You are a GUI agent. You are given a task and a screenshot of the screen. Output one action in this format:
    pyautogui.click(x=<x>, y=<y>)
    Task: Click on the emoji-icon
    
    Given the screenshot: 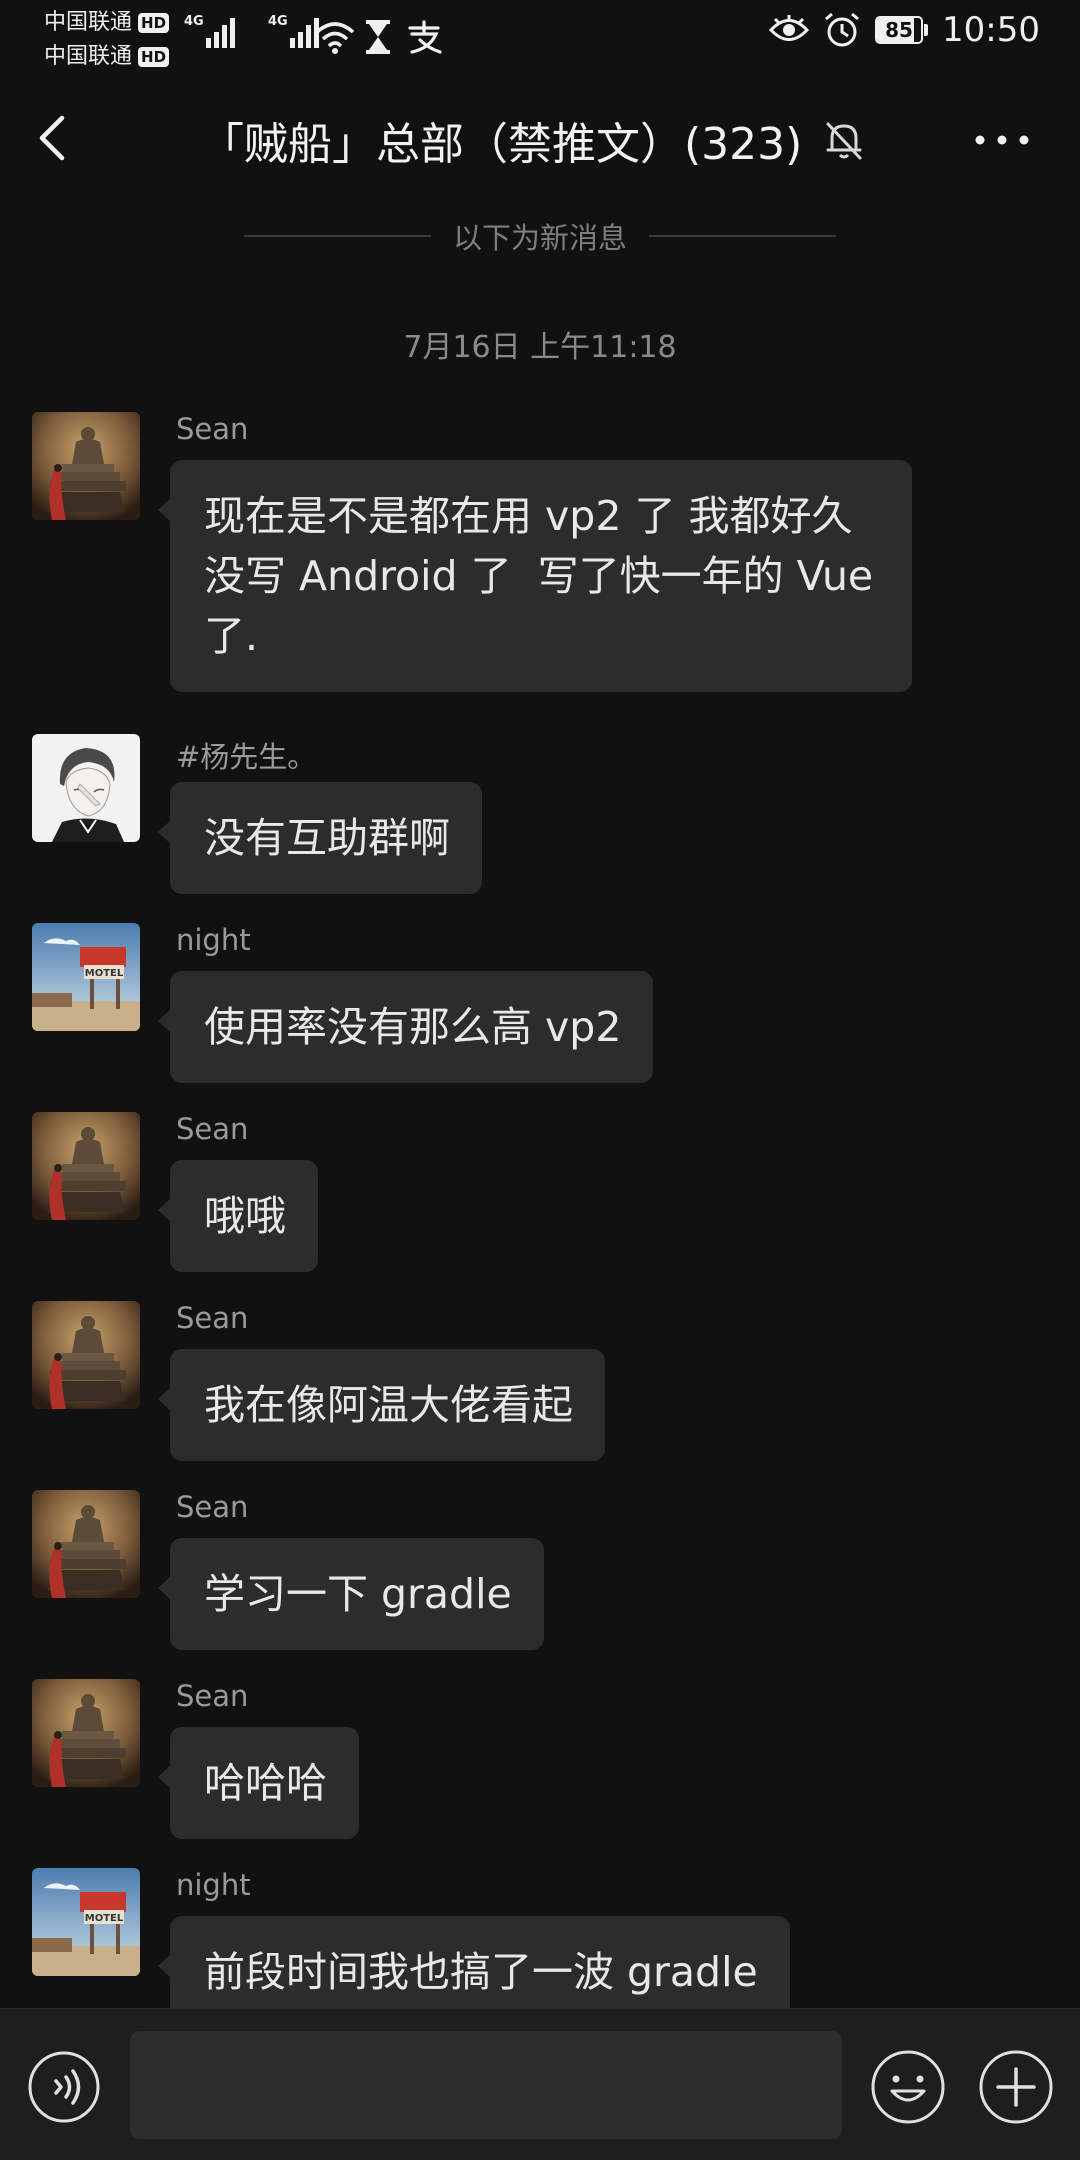 What is the action you would take?
    pyautogui.click(x=908, y=2087)
    